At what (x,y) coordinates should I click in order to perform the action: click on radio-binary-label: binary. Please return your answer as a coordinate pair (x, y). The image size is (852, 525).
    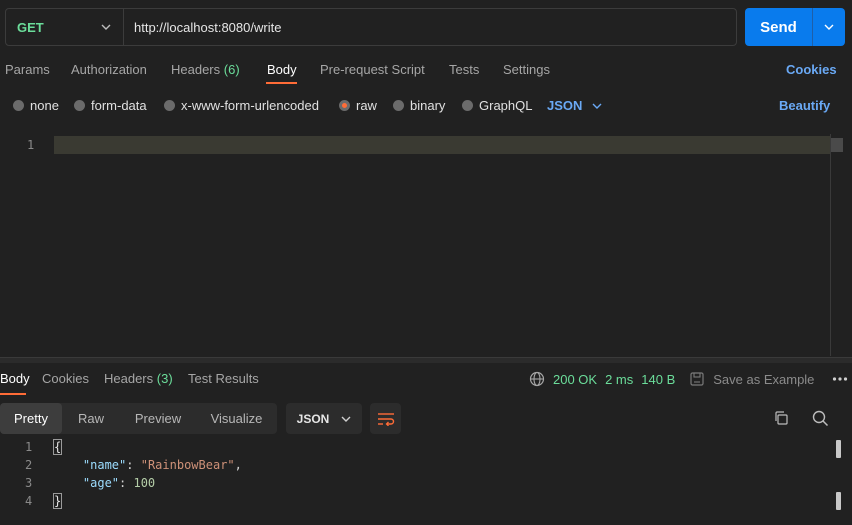
    Looking at the image, I should click on (428, 105).